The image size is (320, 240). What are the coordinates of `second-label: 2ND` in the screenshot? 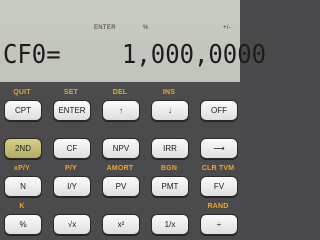 It's located at (22, 148).